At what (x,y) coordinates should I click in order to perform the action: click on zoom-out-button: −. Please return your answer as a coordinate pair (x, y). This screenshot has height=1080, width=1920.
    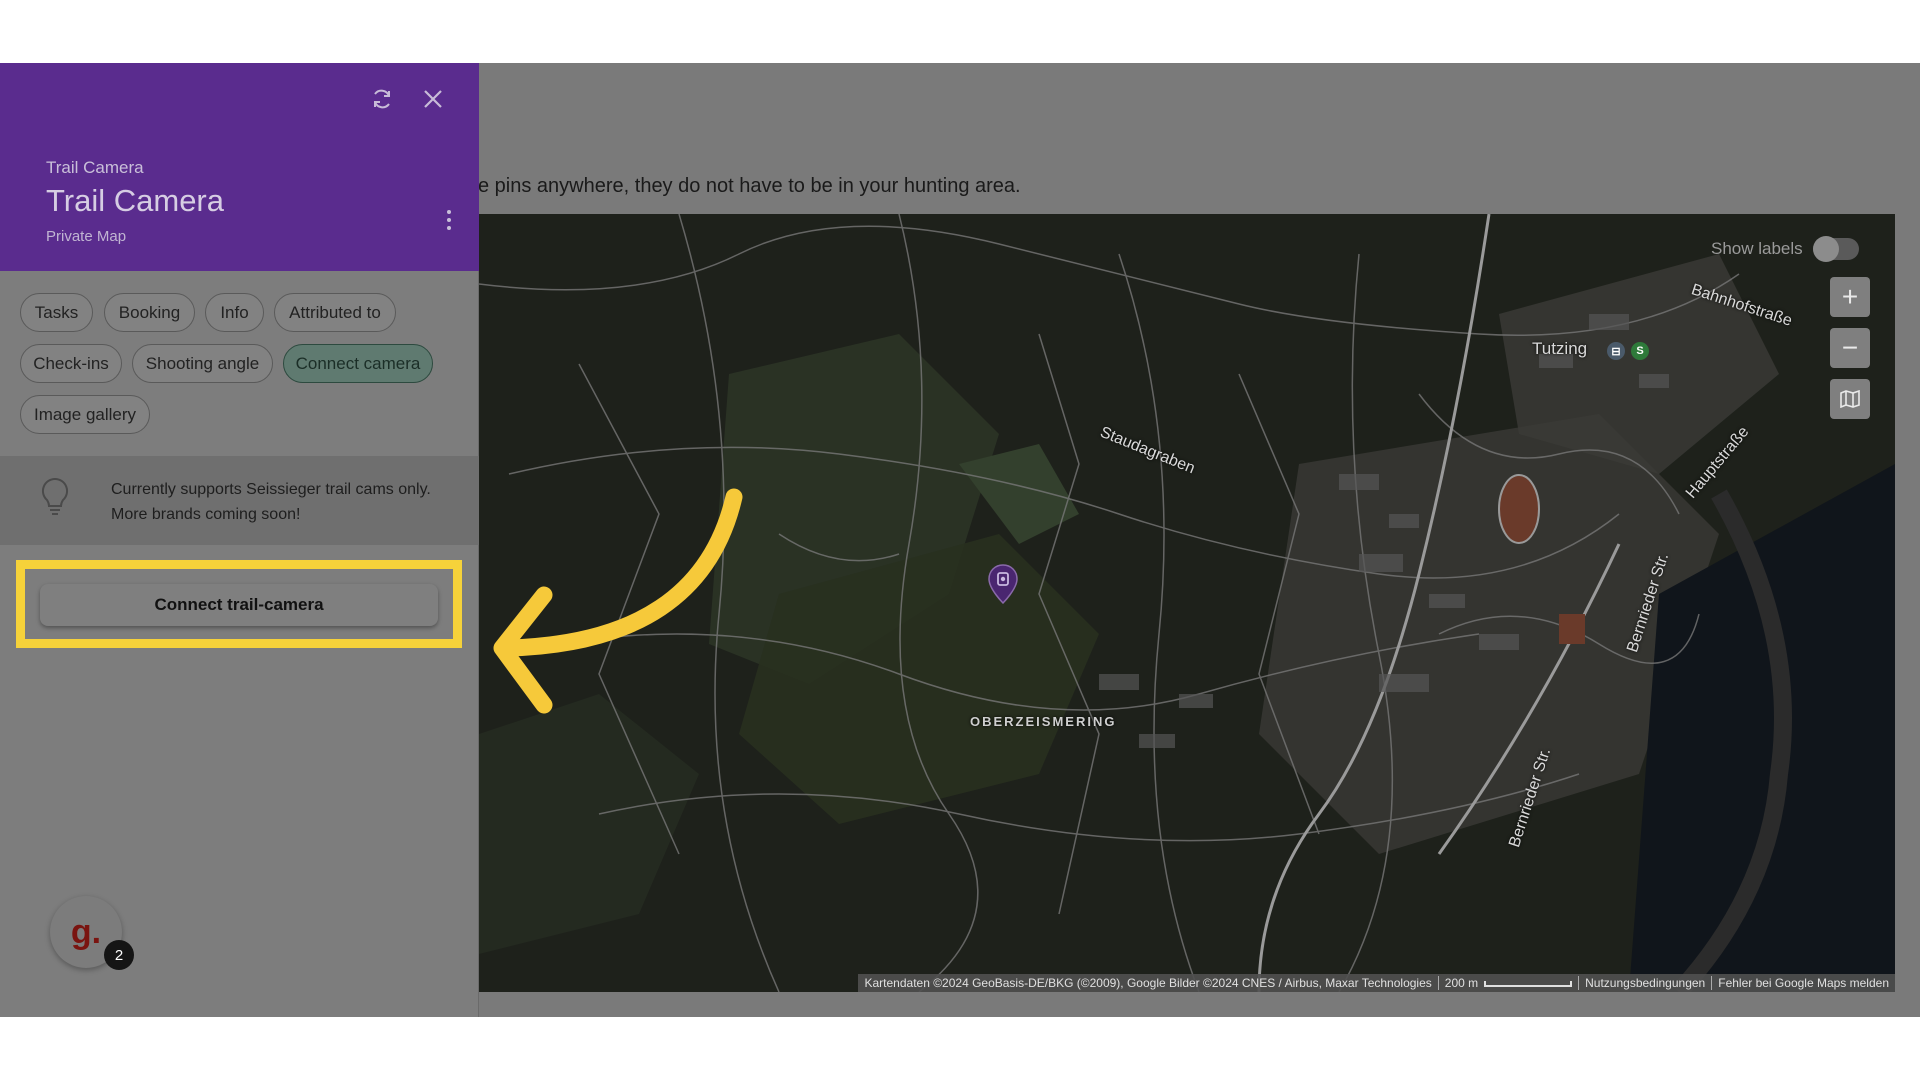
    Looking at the image, I should click on (1850, 348).